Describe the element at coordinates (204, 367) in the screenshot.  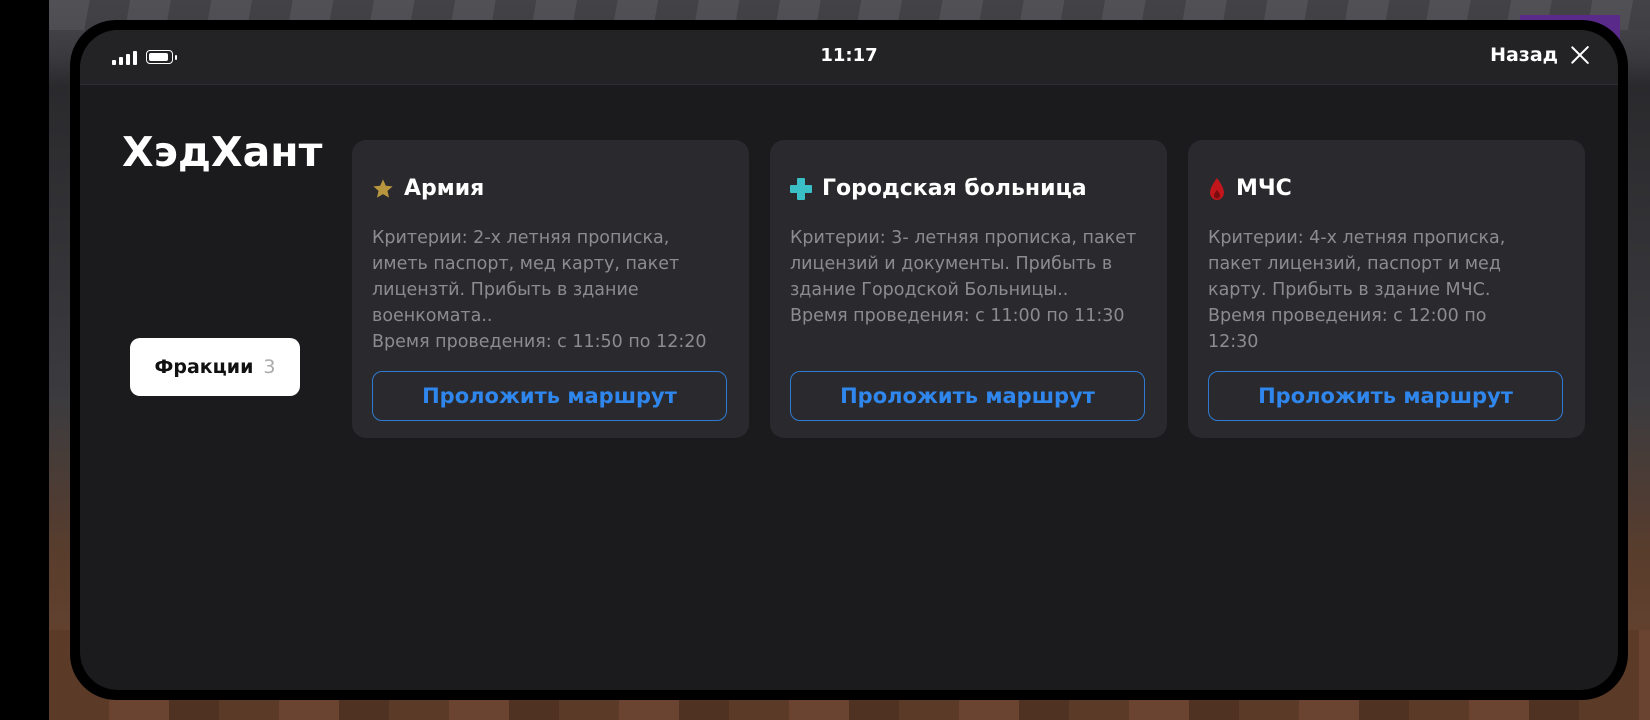
I see `tab-label: Фракции` at that location.